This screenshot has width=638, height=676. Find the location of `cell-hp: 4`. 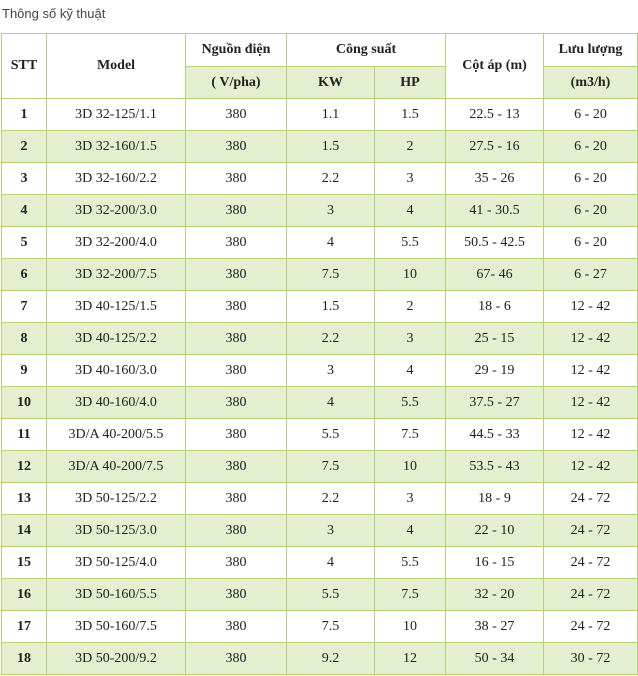

cell-hp: 4 is located at coordinates (410, 530).